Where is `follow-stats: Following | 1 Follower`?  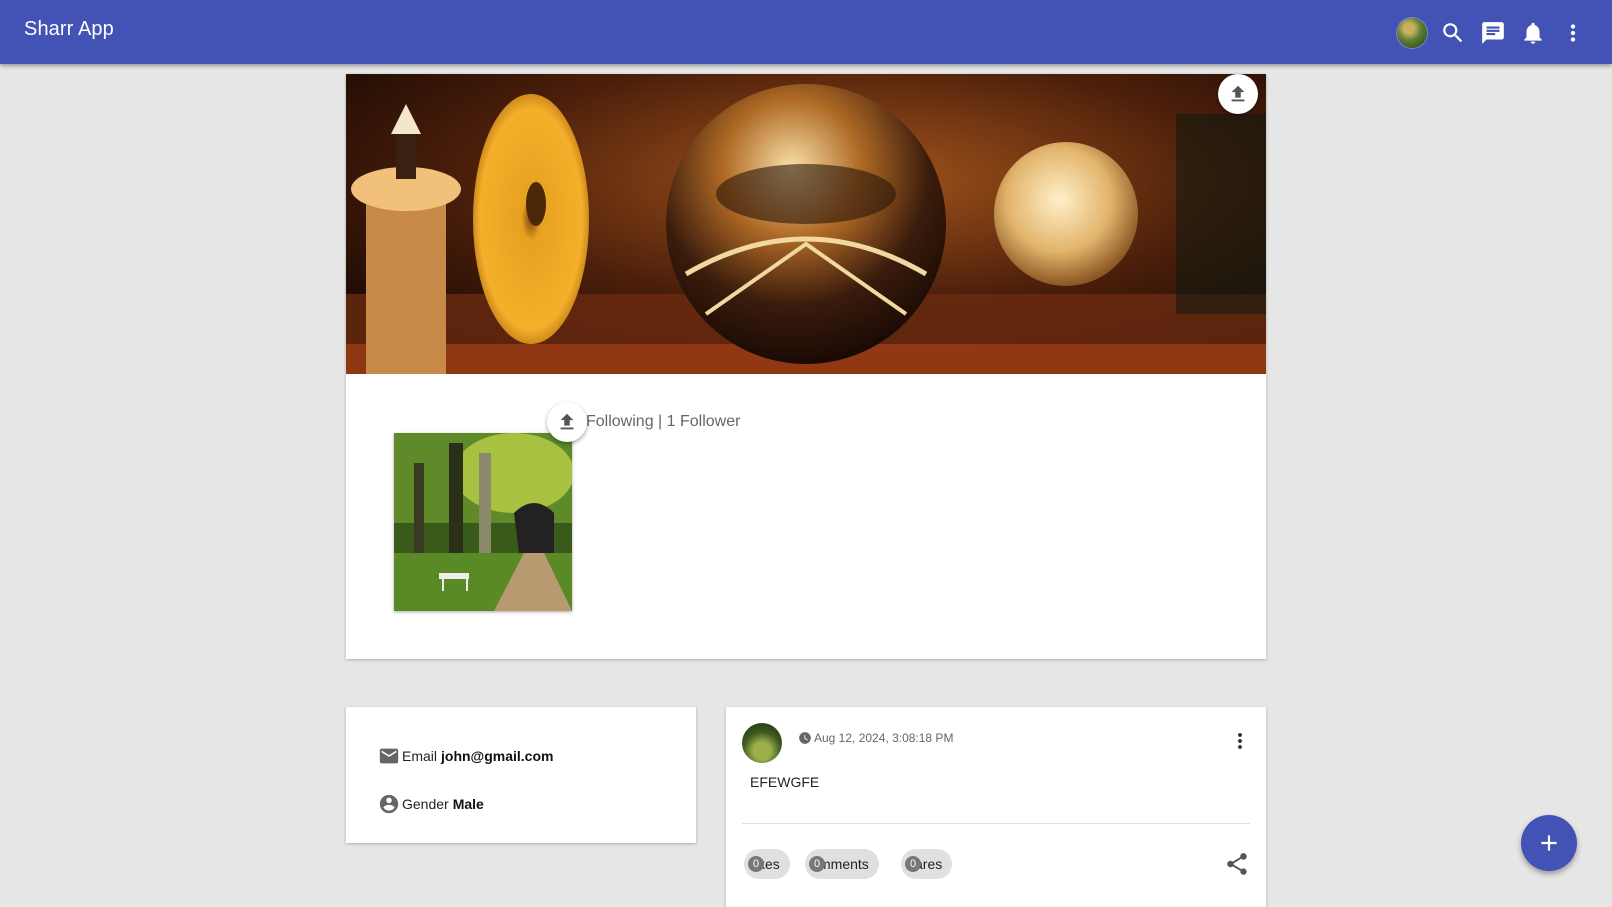 follow-stats: Following | 1 Follower is located at coordinates (663, 422).